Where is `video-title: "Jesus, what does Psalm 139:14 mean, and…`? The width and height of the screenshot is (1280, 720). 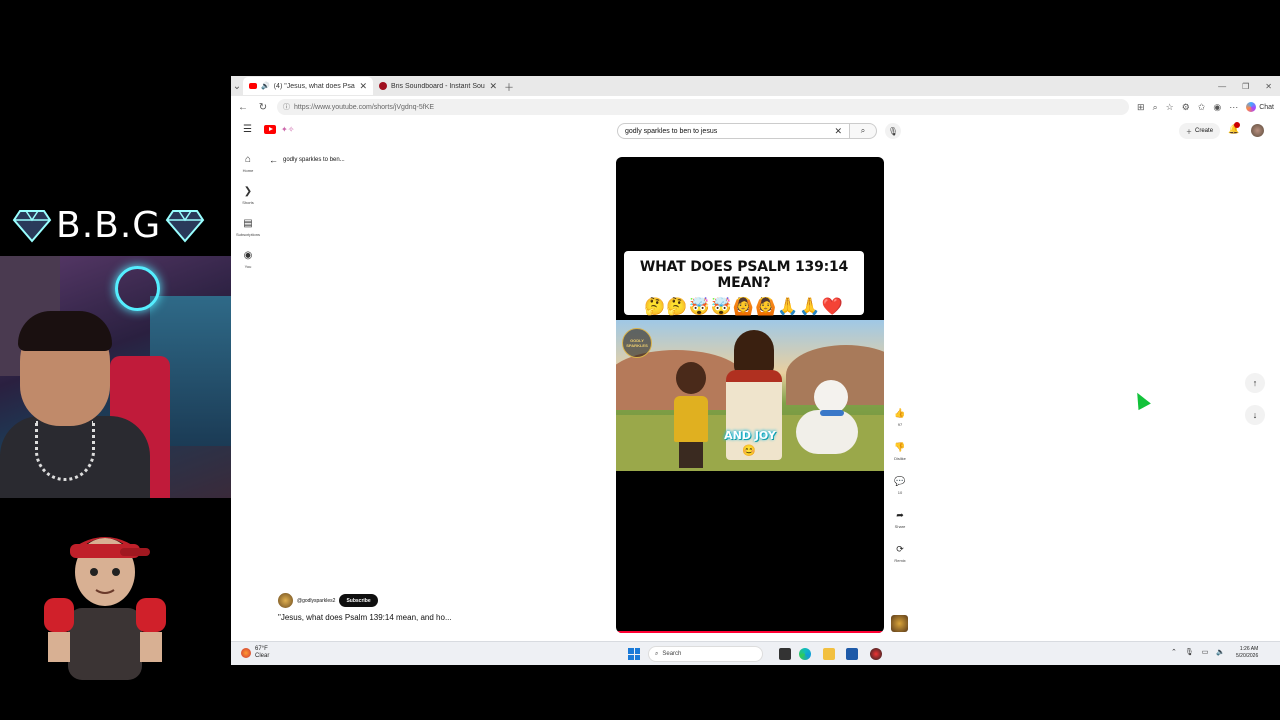 video-title: "Jesus, what does Psalm 139:14 mean, and… is located at coordinates (365, 617).